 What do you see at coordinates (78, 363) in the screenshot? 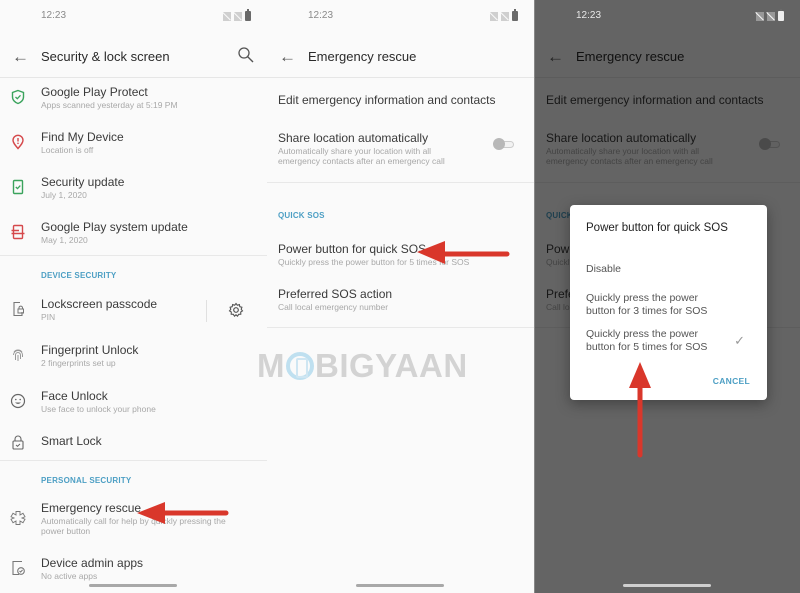
I see `item-subtitle: 2 fingerprints set up` at bounding box center [78, 363].